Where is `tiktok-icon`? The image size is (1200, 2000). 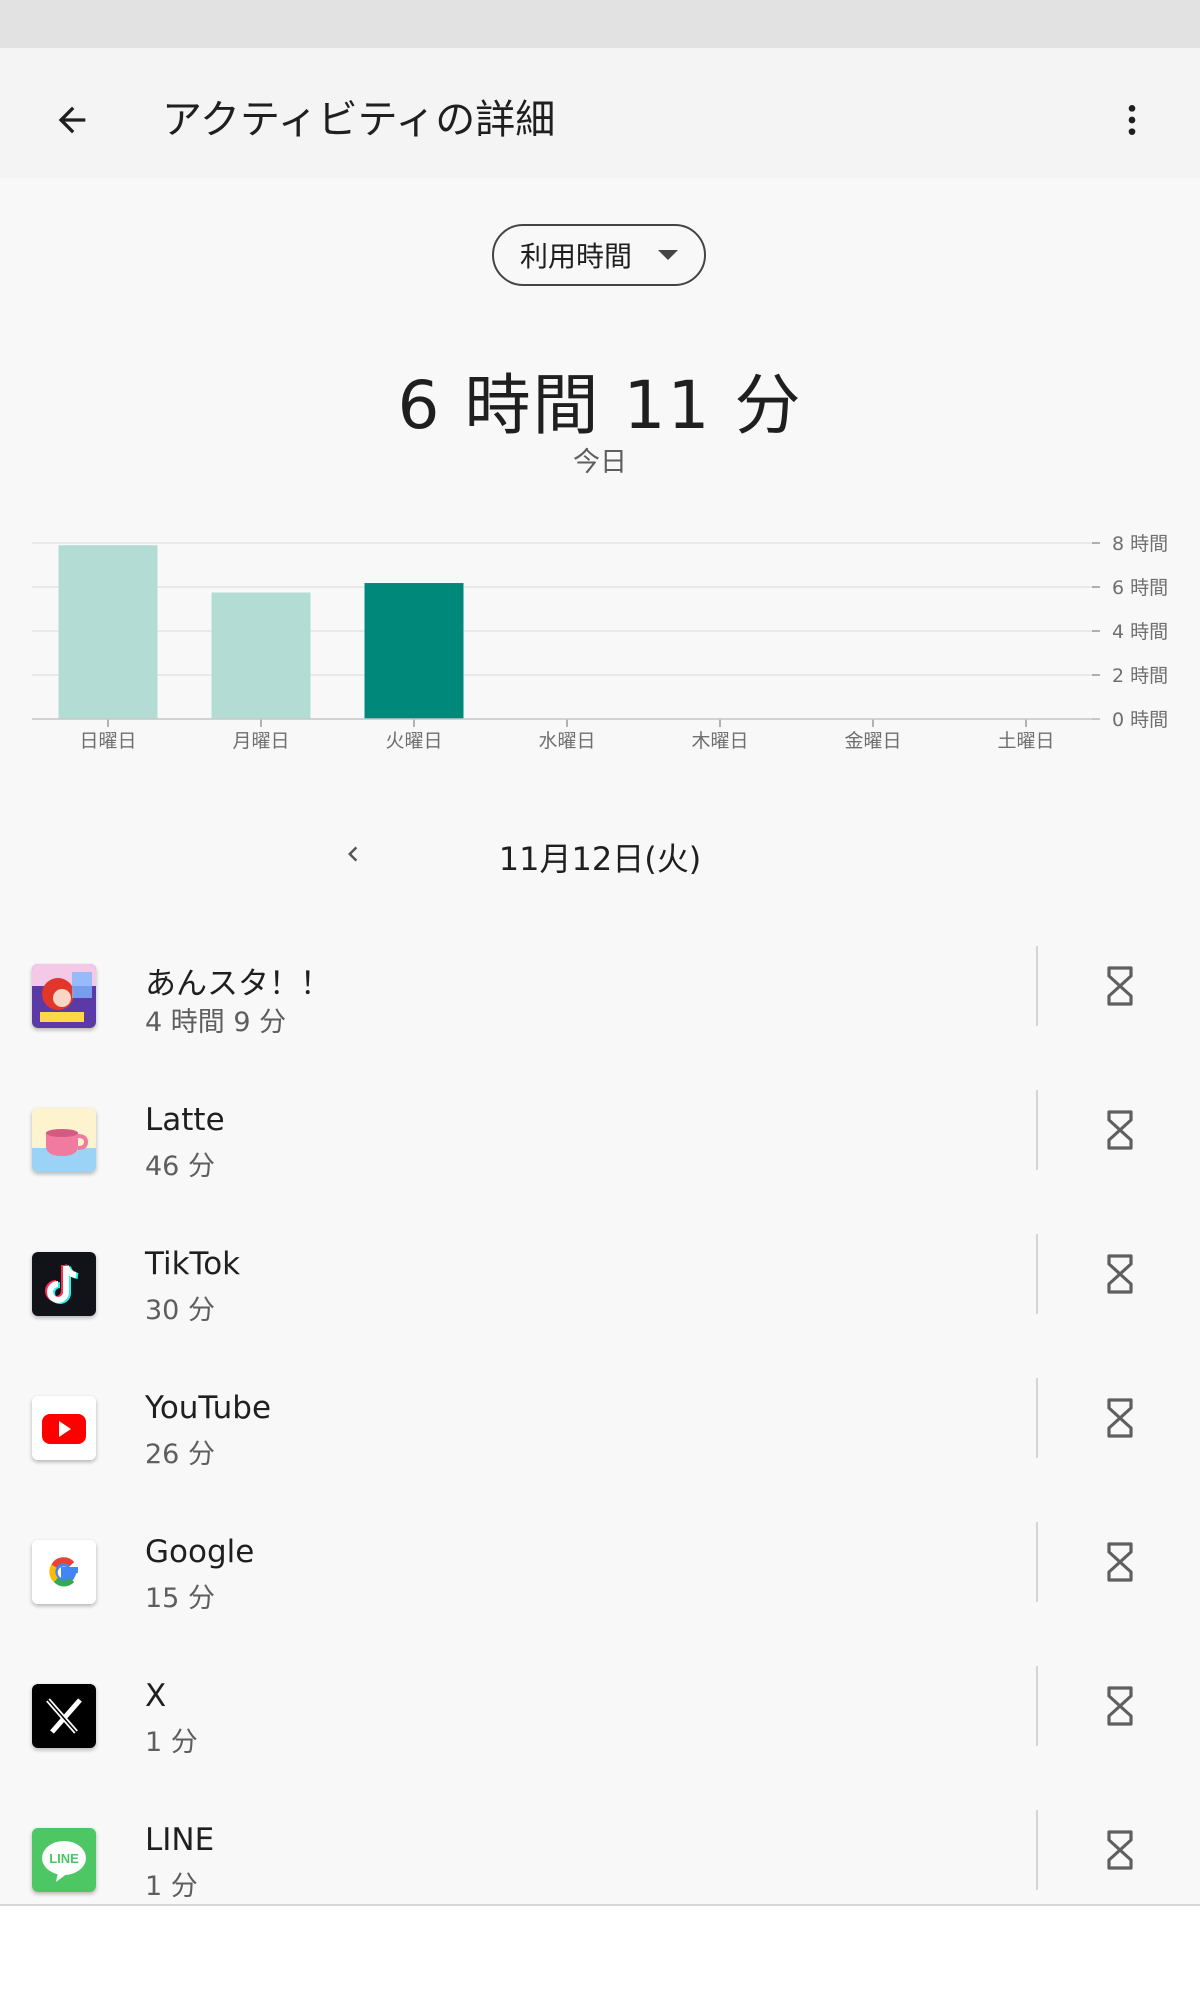 tiktok-icon is located at coordinates (64, 1284).